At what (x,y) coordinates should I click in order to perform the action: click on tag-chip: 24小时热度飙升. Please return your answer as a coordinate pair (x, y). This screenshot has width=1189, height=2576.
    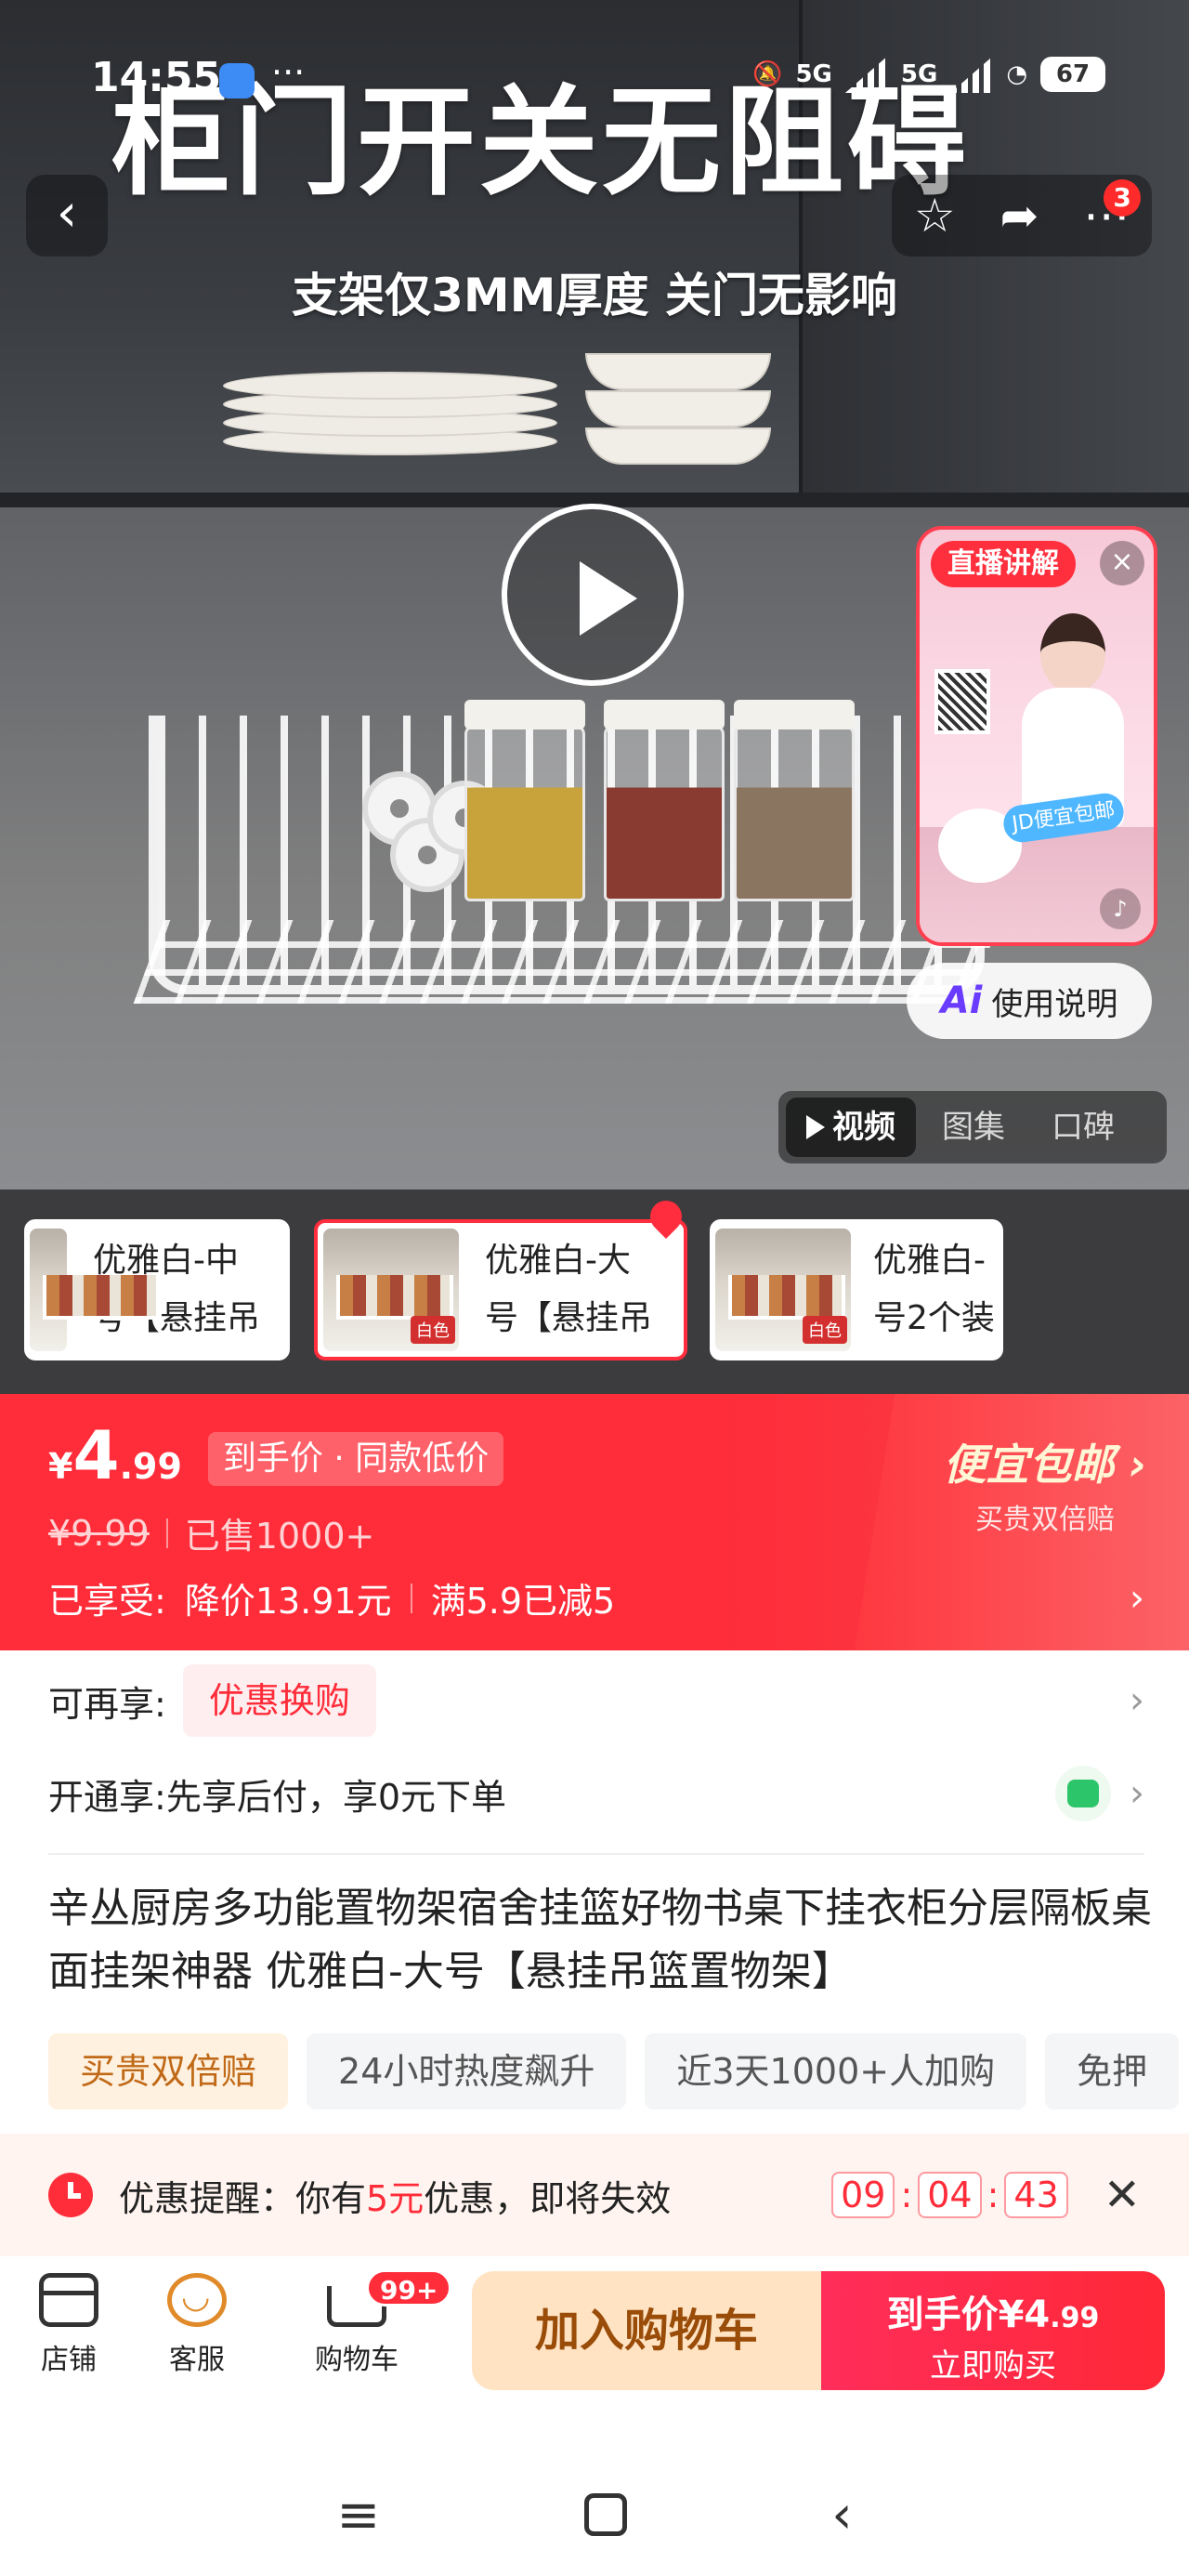
    Looking at the image, I should click on (467, 2071).